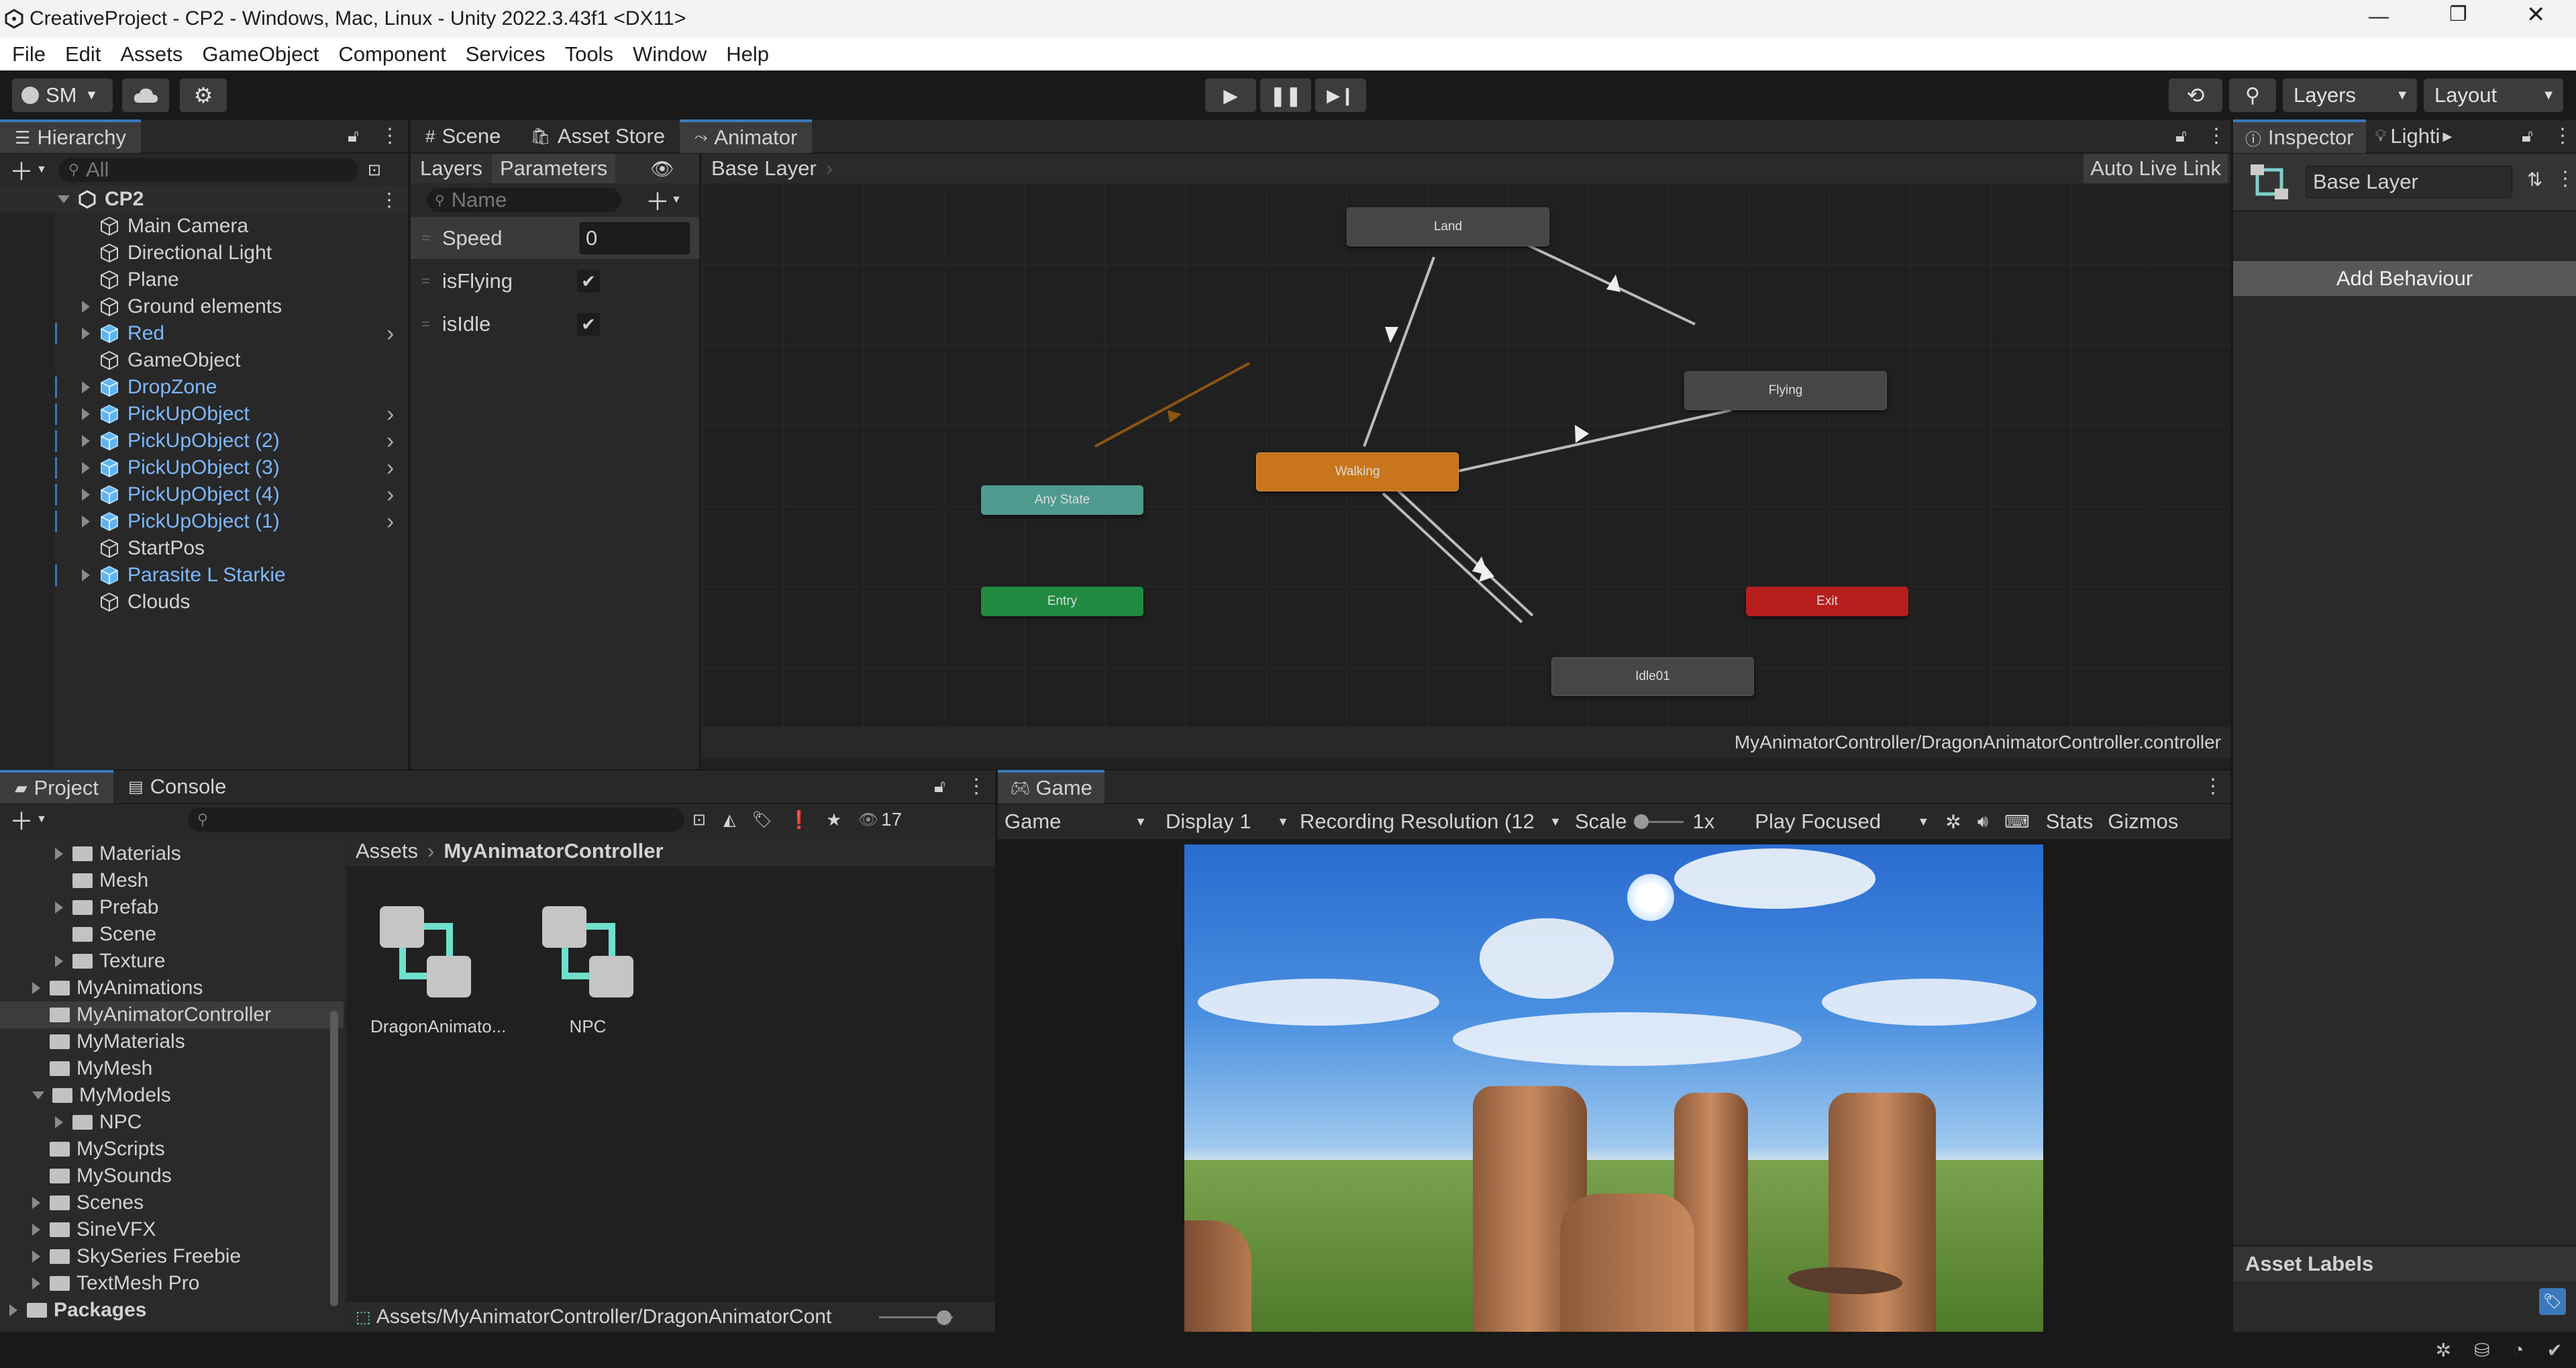 The height and width of the screenshot is (1368, 2576). Describe the element at coordinates (204, 494) in the screenshot. I see `hierarchy-item: PickUpObject (4) ›` at that location.